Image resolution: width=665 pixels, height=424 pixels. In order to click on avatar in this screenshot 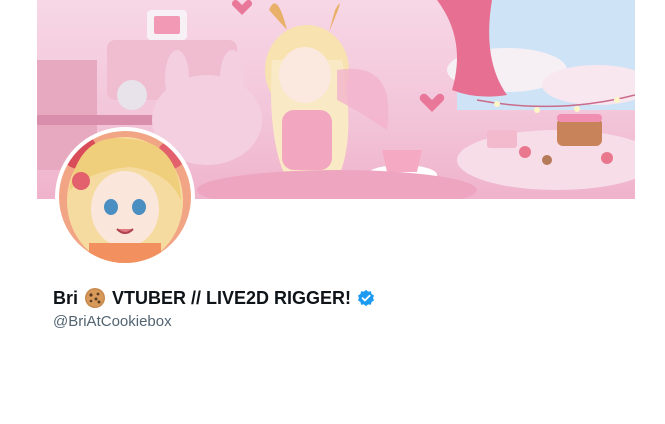, I will do `click(125, 197)`.